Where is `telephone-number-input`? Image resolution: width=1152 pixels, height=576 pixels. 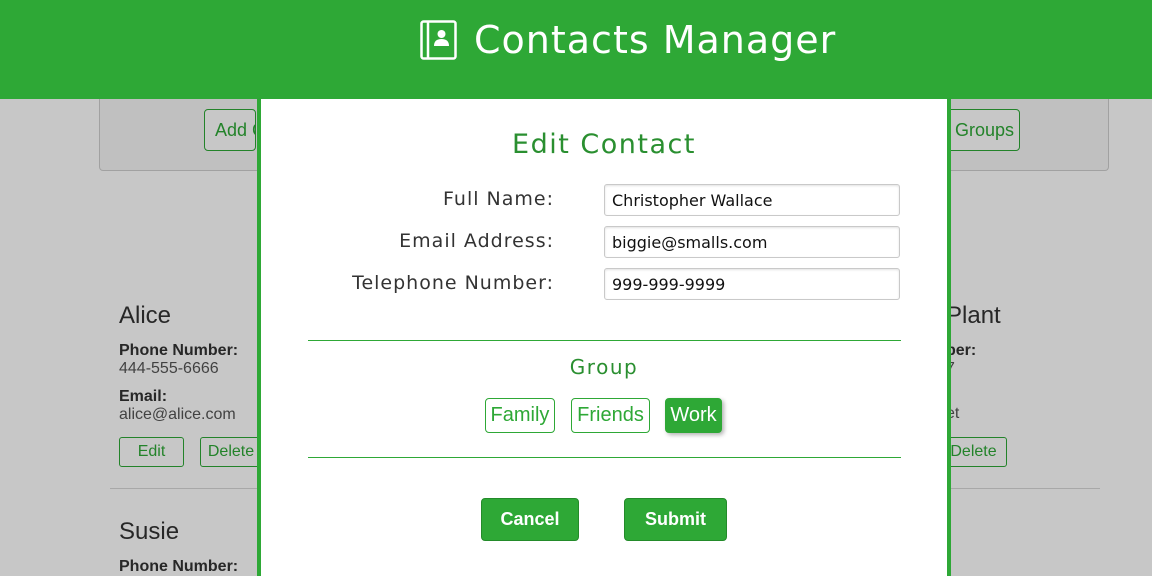 telephone-number-input is located at coordinates (752, 284).